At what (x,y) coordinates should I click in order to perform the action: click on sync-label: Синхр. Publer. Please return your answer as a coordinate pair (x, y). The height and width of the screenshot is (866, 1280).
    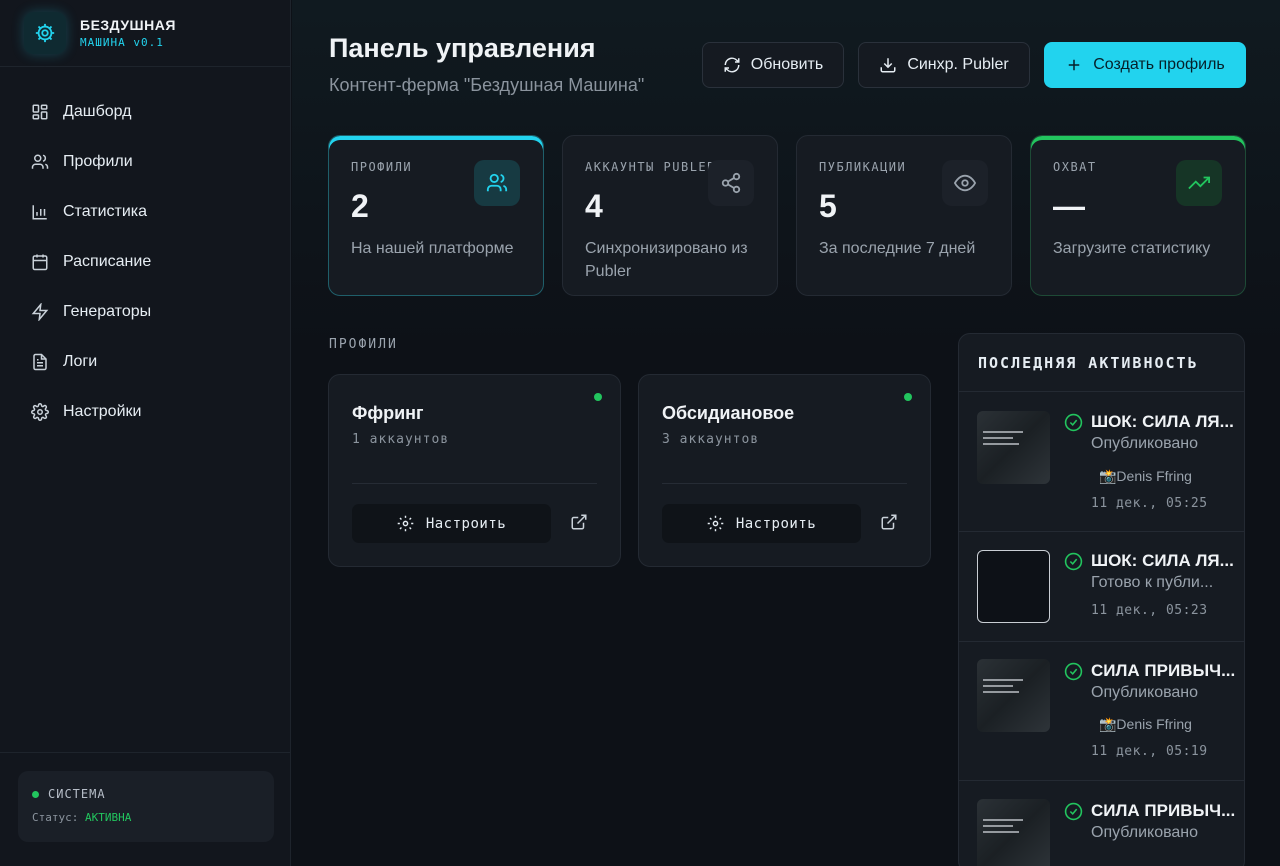
    Looking at the image, I should click on (958, 64).